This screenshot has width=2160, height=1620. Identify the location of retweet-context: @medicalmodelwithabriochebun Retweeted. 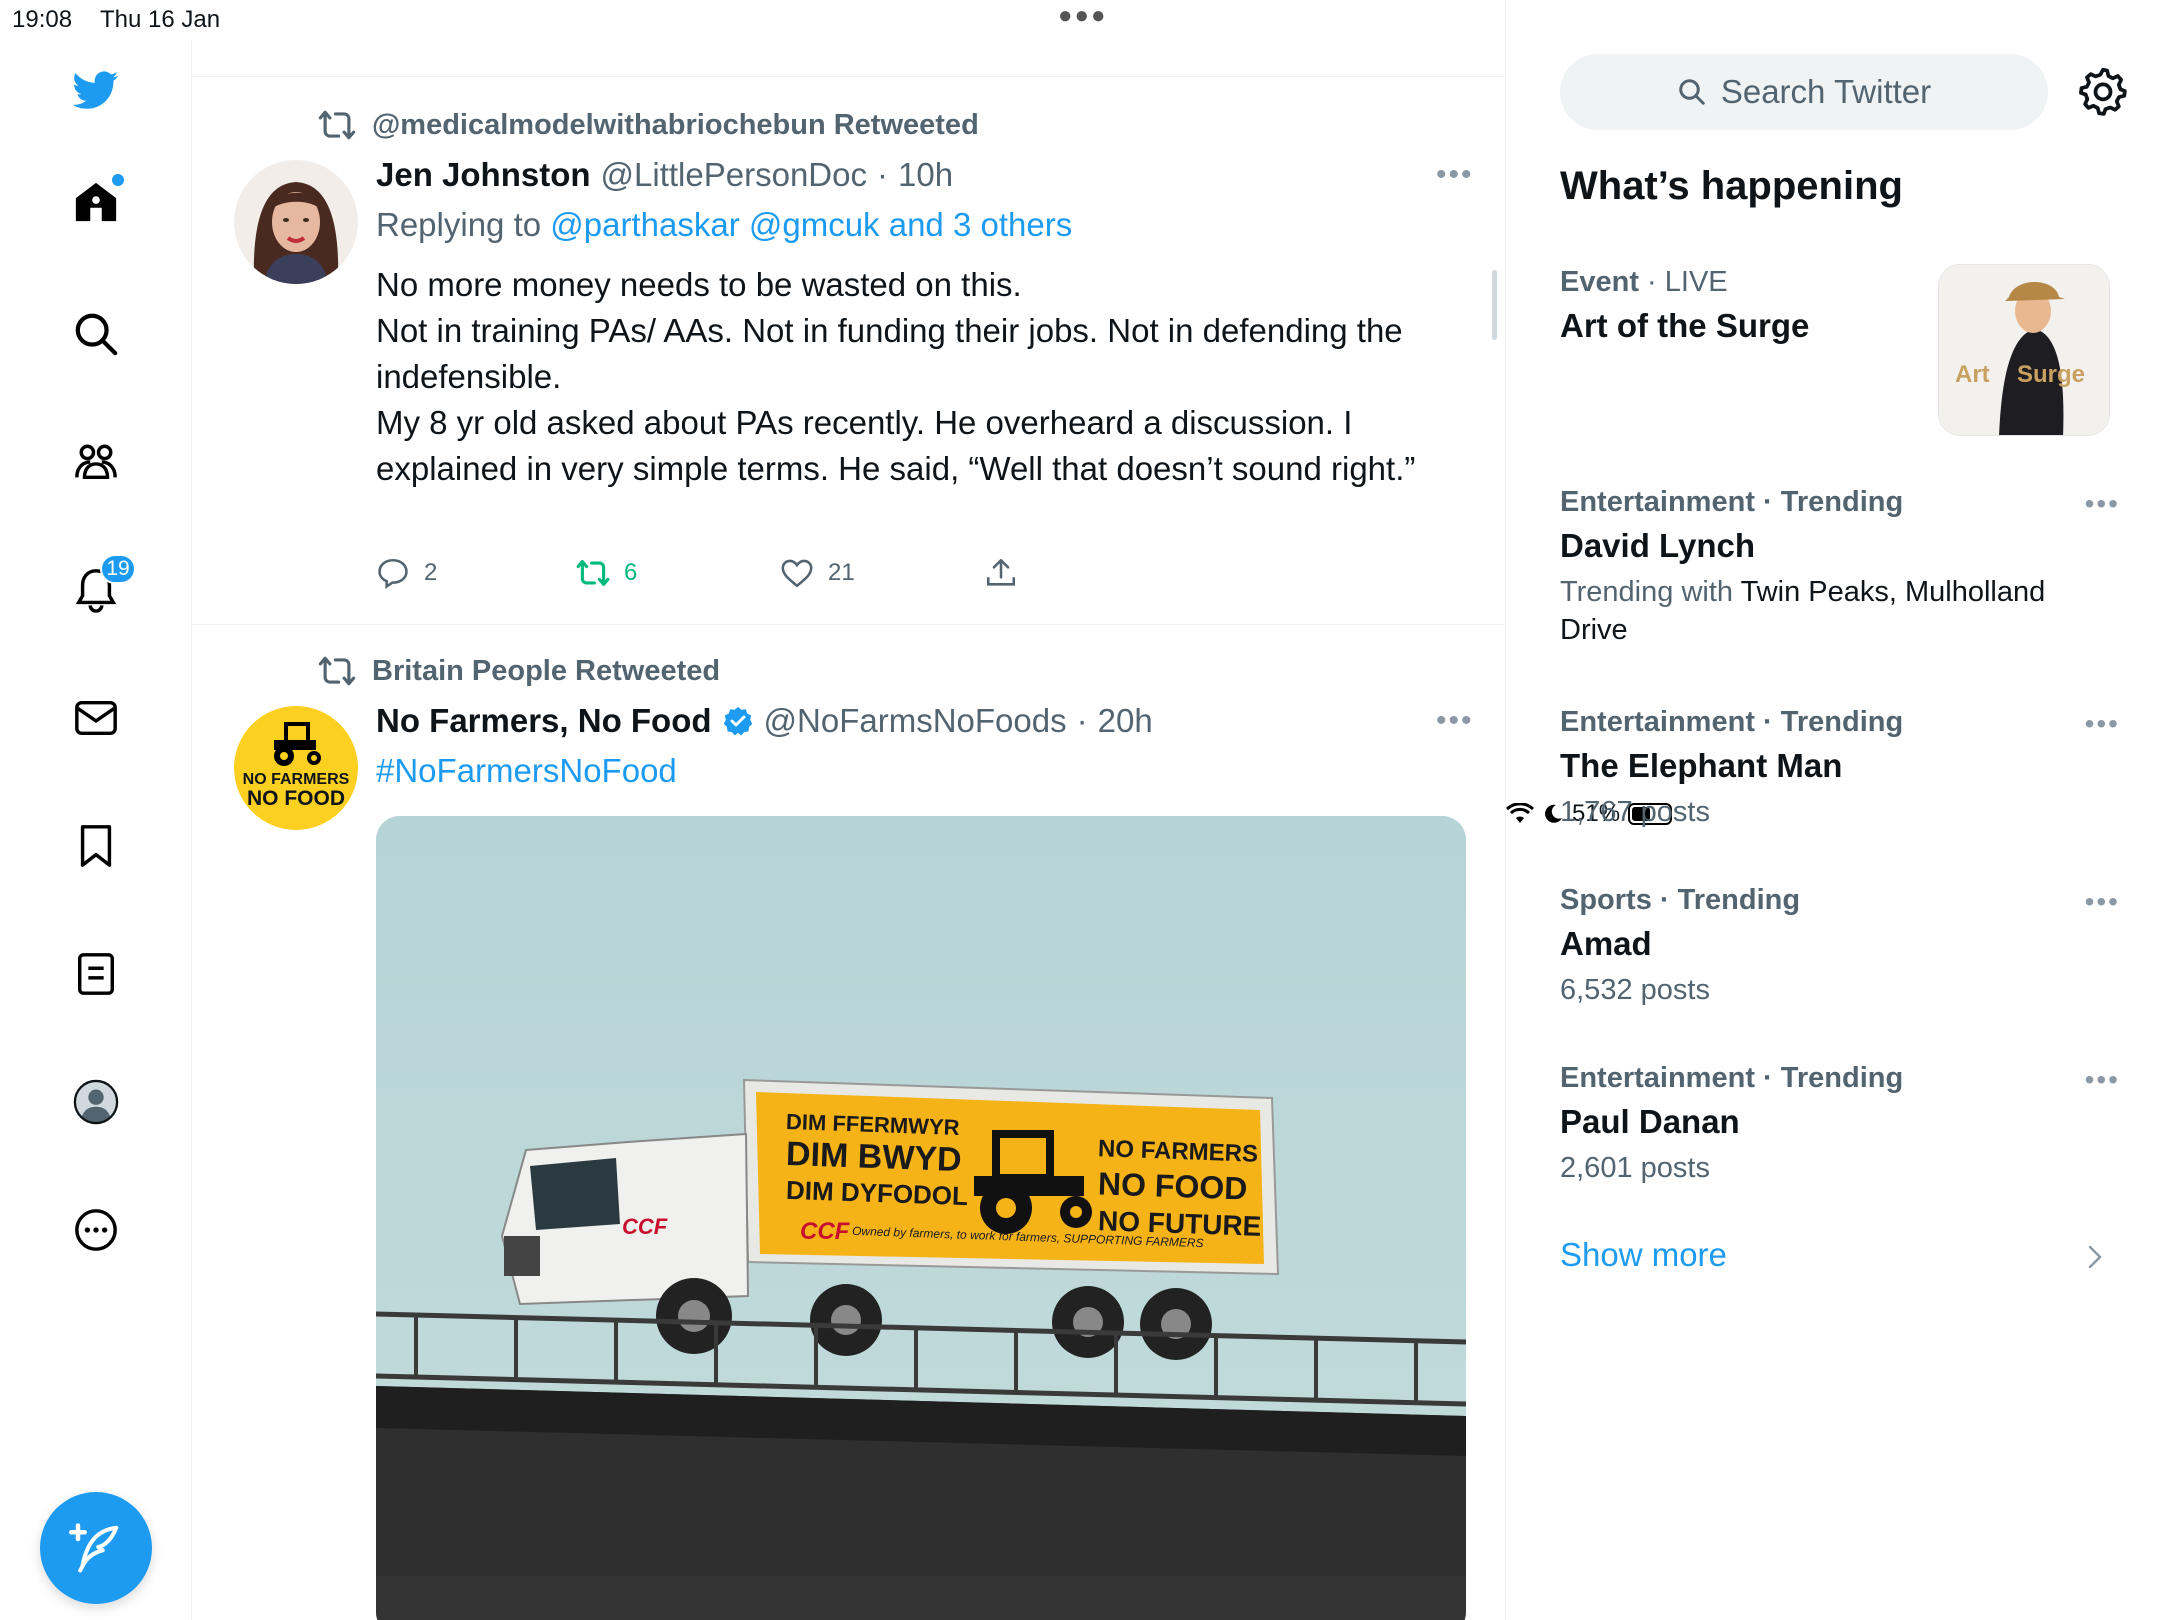
(648, 125).